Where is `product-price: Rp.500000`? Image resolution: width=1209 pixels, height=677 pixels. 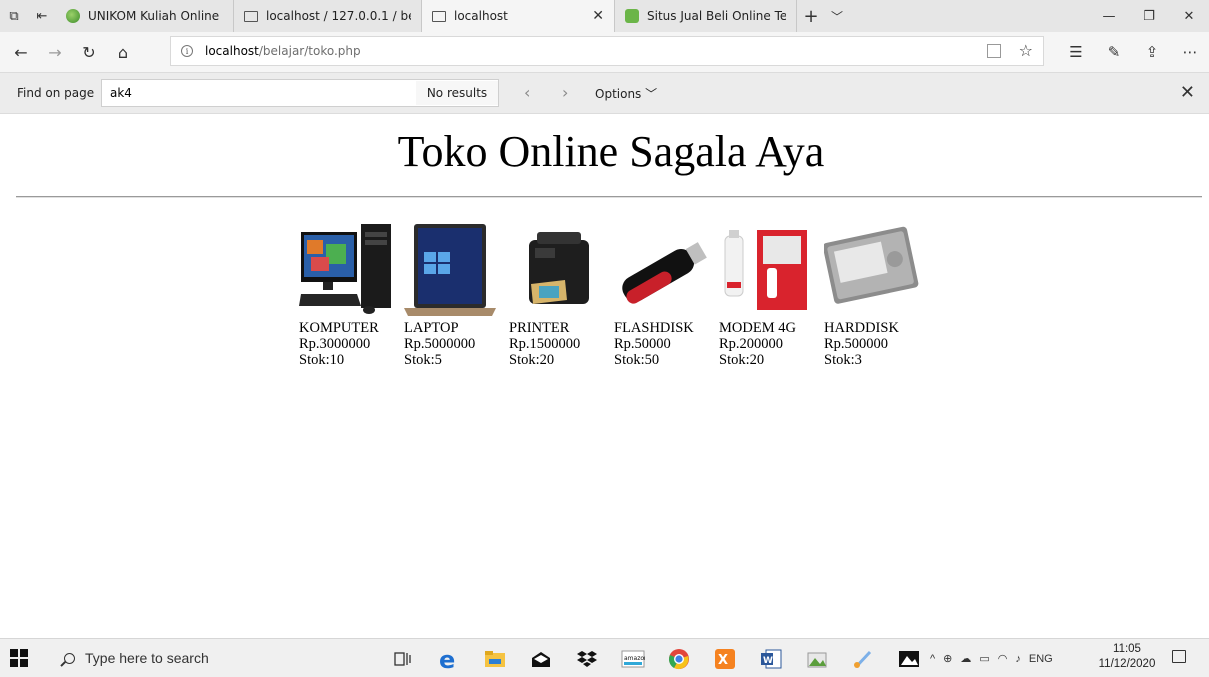 product-price: Rp.500000 is located at coordinates (856, 344).